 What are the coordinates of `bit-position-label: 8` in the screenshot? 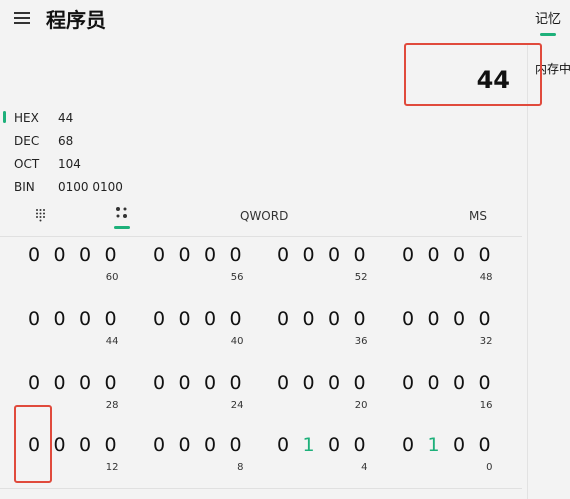 It's located at (240, 467).